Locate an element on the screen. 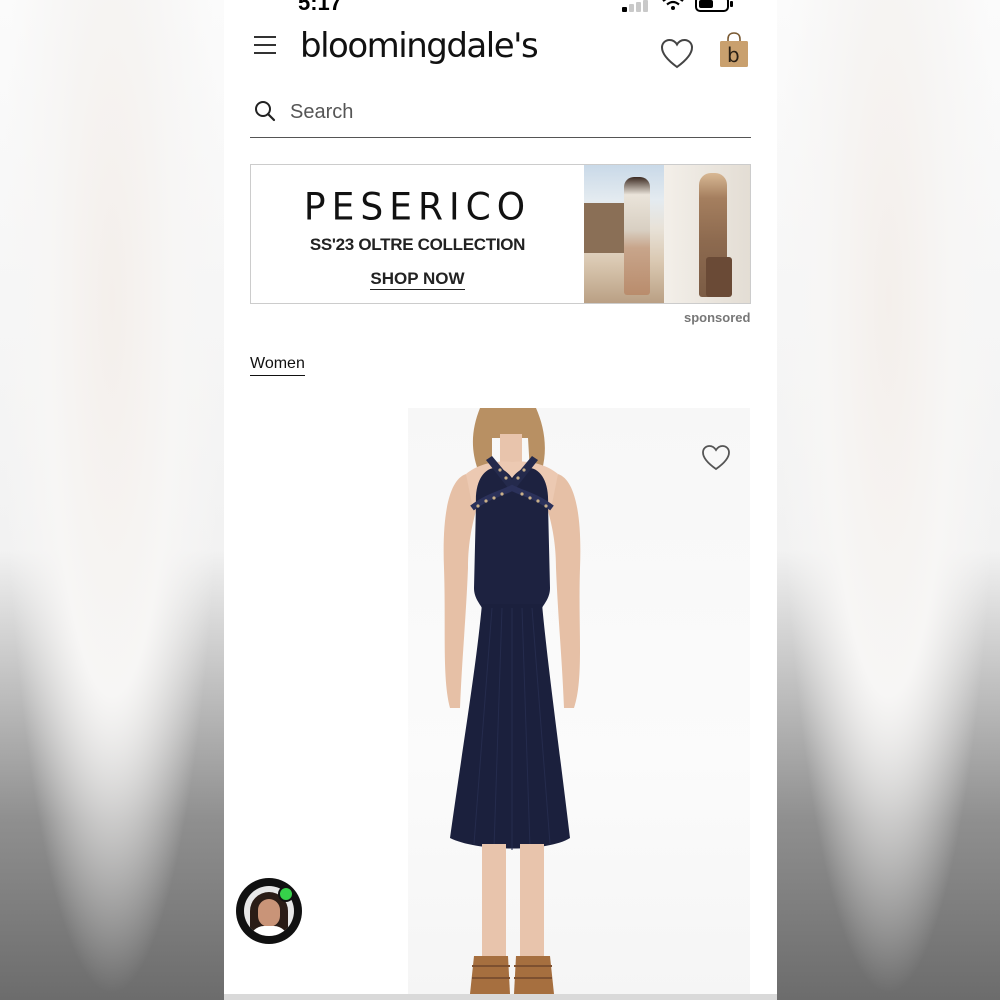  chat-avatar-button is located at coordinates (269, 911).